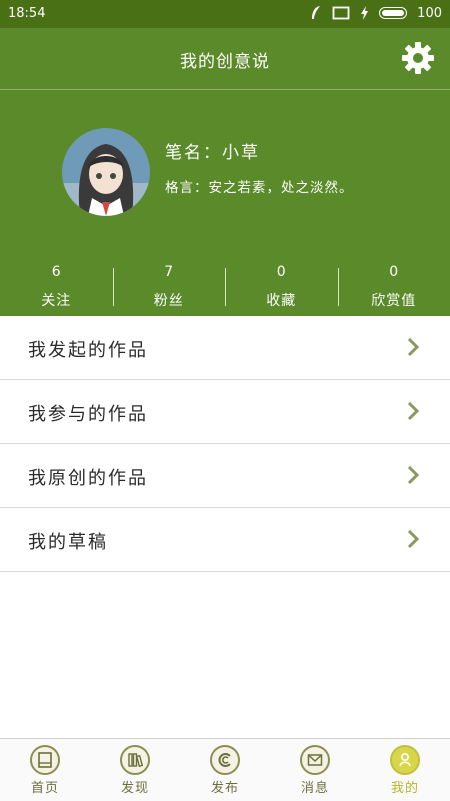  I want to click on tab-mine: 我的, so click(405, 770).